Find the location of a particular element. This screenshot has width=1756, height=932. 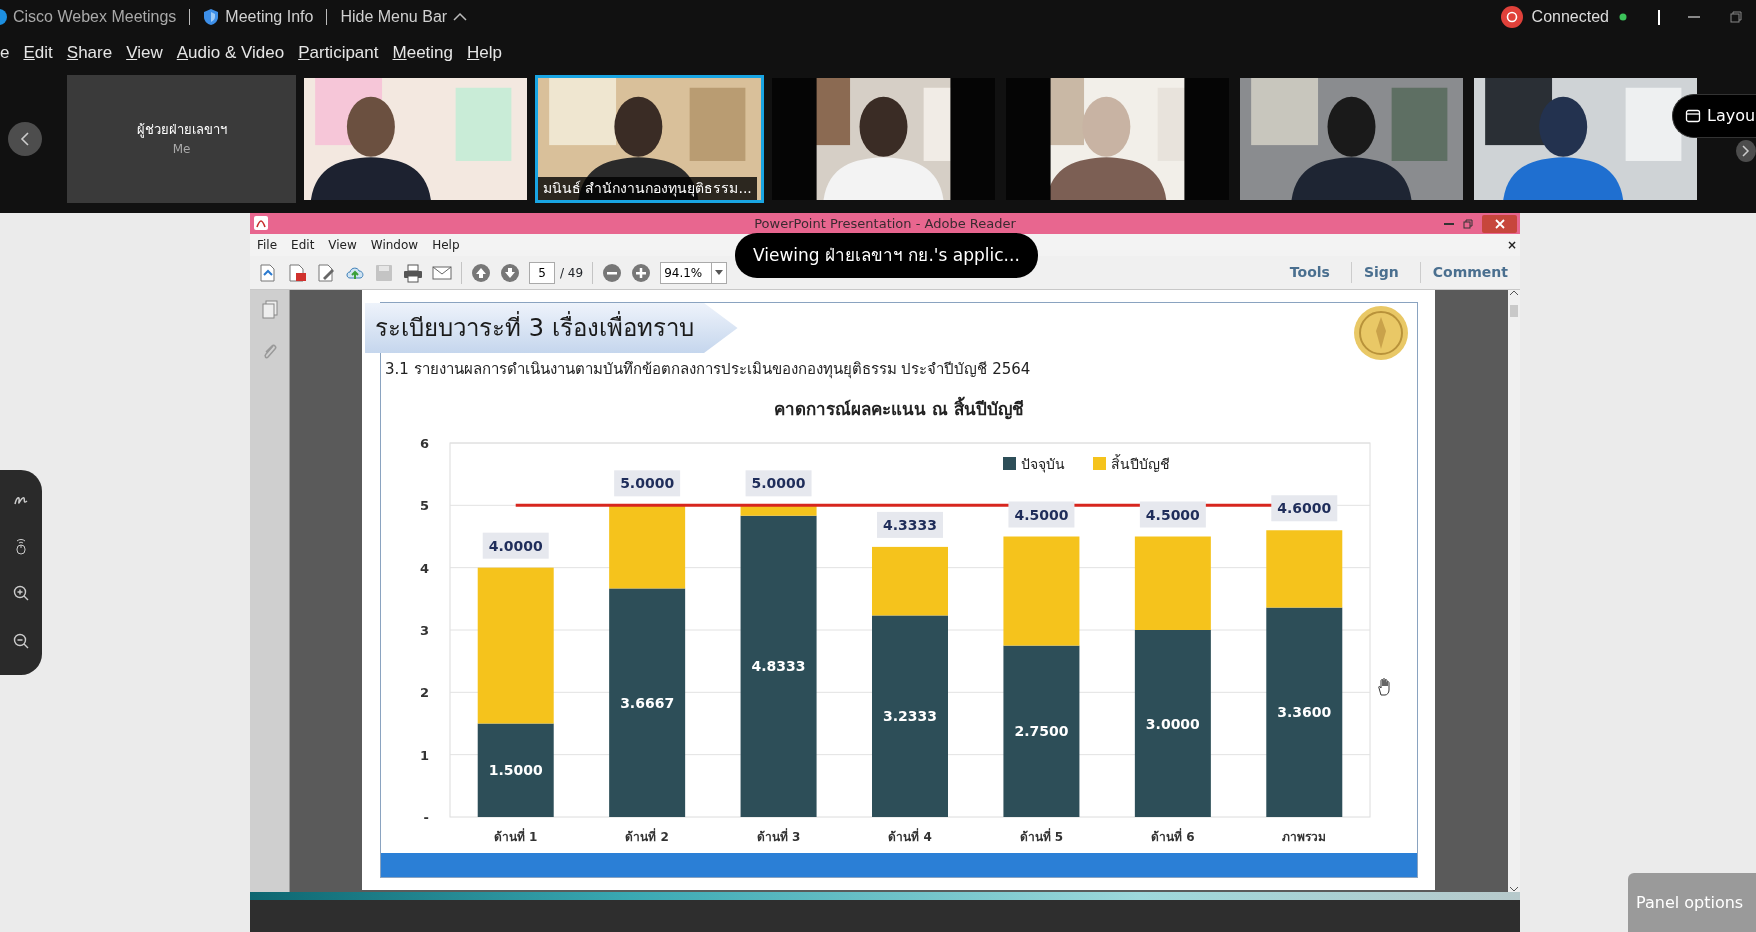

axis-label: ด้านที่ 2 is located at coordinates (647, 837).